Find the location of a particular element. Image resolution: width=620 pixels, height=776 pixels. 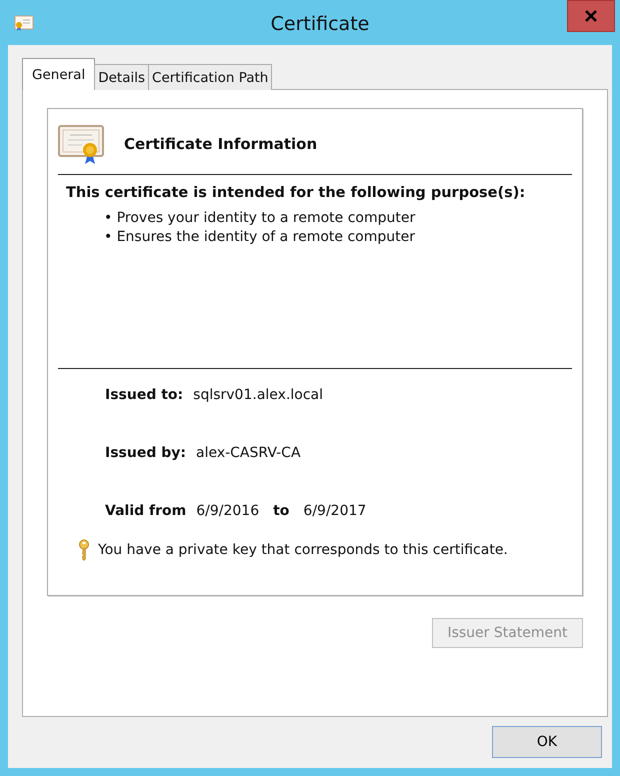

tab: Certification Path is located at coordinates (210, 77).